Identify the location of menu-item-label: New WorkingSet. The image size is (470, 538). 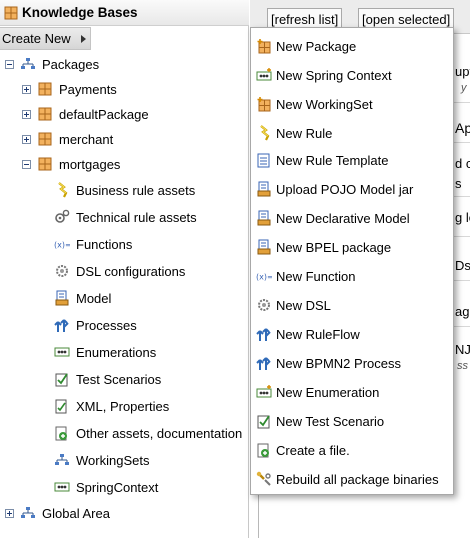
(324, 104).